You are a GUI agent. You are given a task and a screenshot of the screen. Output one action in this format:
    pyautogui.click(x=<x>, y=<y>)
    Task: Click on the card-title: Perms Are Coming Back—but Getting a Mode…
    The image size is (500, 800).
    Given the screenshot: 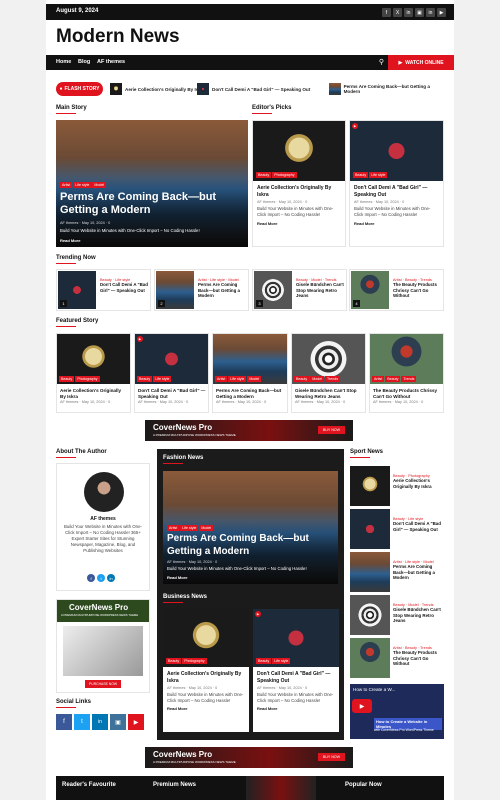 What is the action you would take?
    pyautogui.click(x=250, y=394)
    